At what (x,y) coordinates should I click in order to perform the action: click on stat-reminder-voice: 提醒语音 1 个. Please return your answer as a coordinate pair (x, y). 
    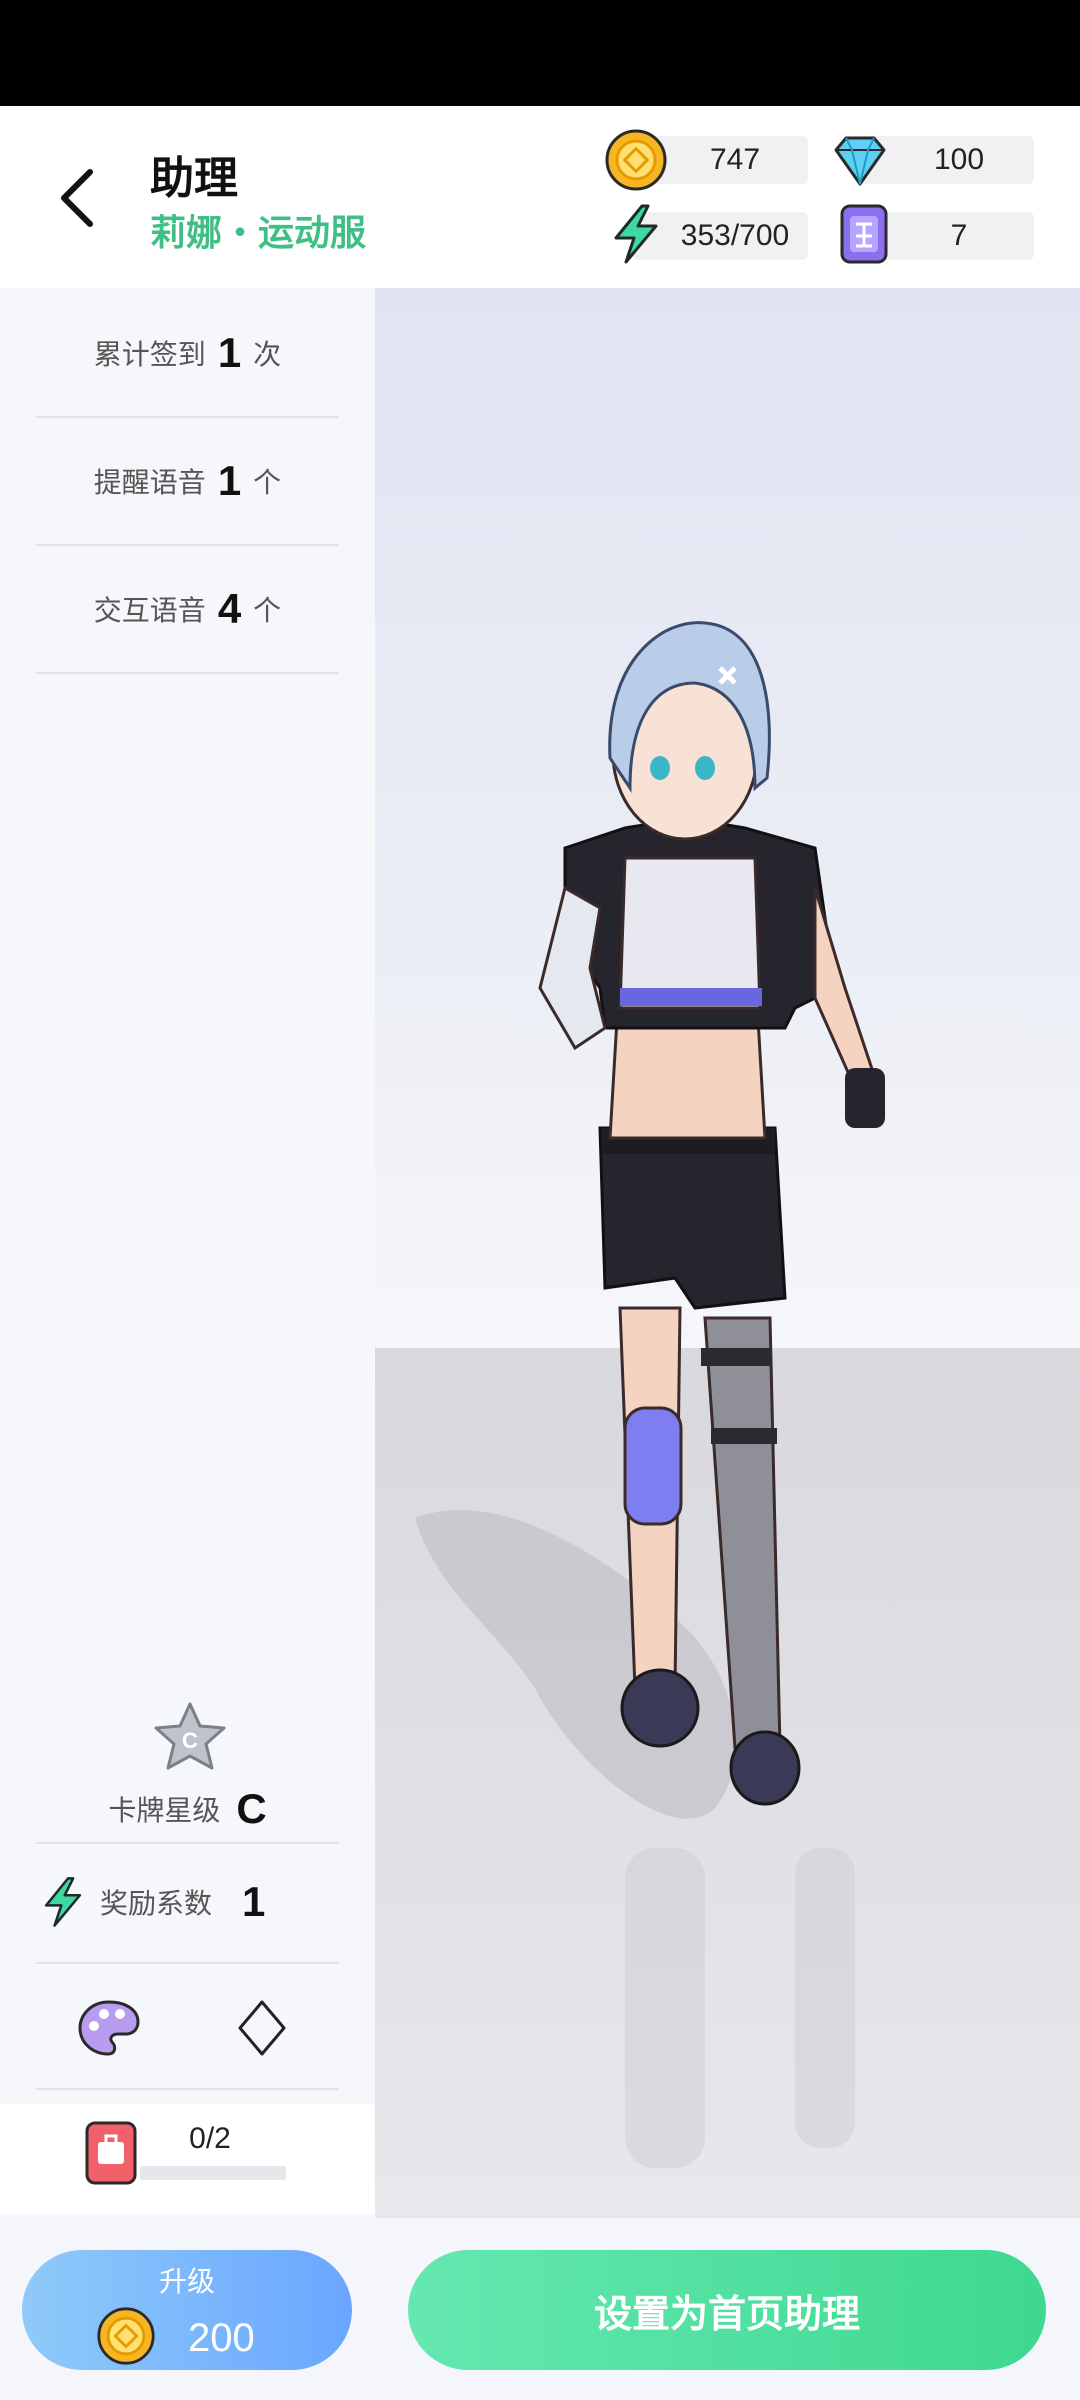
    Looking at the image, I should click on (187, 482).